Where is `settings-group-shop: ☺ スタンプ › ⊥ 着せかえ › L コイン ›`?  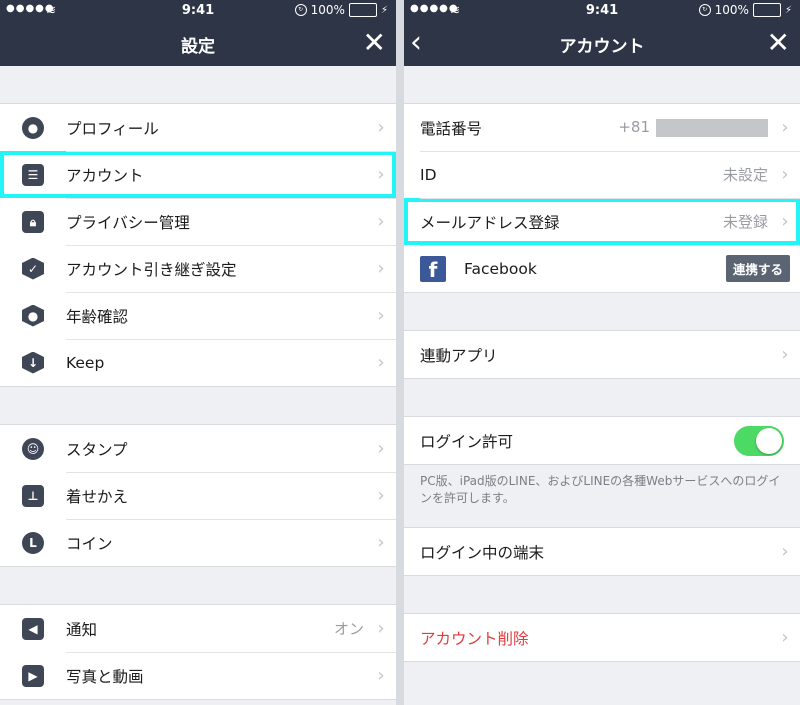
settings-group-shop: ☺ スタンプ › ⊥ 着せかえ › L コイン › is located at coordinates (198, 495).